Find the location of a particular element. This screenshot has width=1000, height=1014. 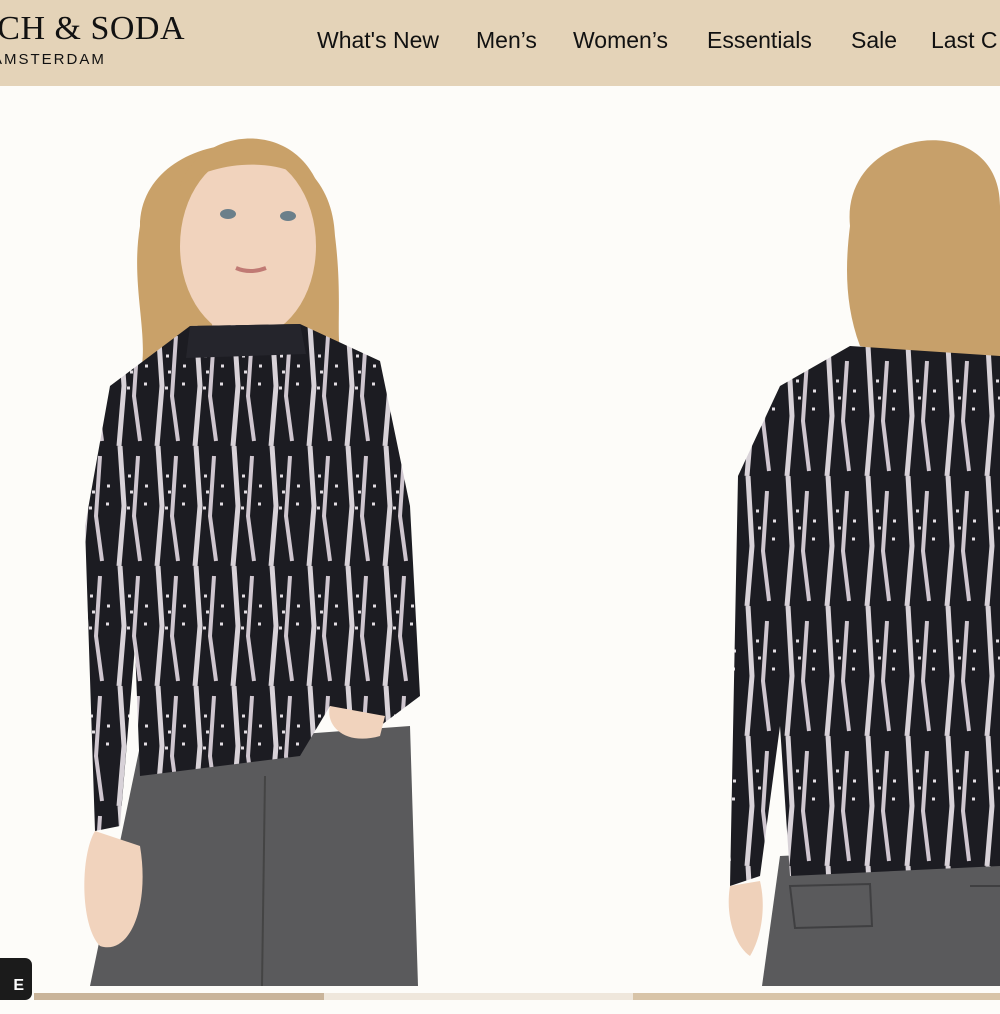

brand-subtitle: AMSTERDAM is located at coordinates (53, 59).